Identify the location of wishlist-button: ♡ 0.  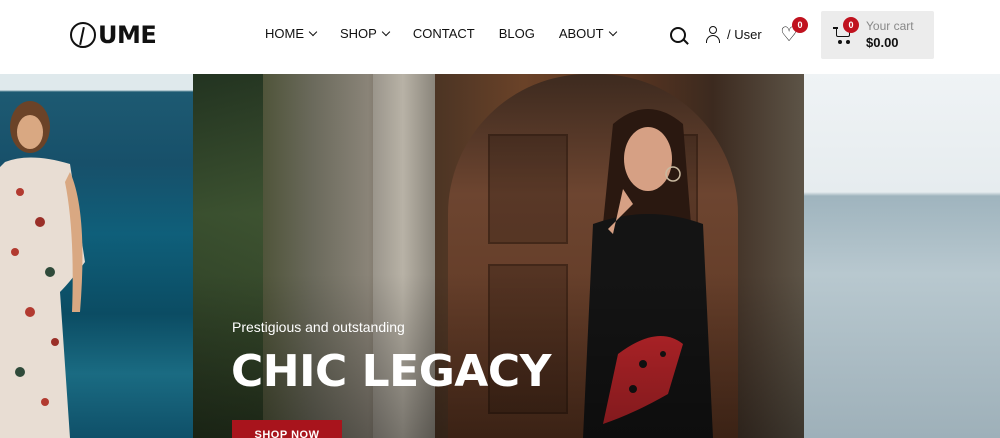
(794, 31).